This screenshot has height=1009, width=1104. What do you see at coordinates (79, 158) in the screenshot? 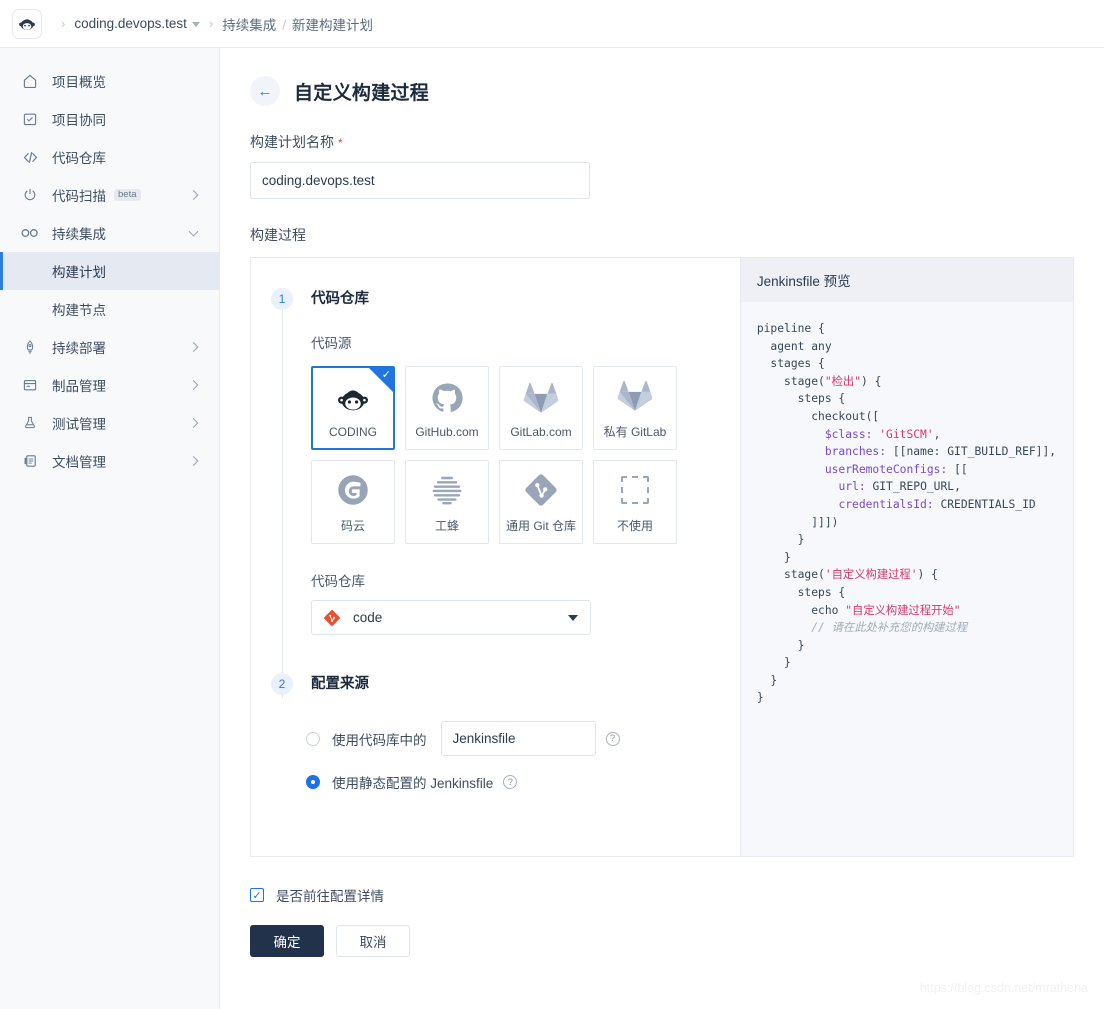
I see `sidebar-item-label: 代码仓库` at bounding box center [79, 158].